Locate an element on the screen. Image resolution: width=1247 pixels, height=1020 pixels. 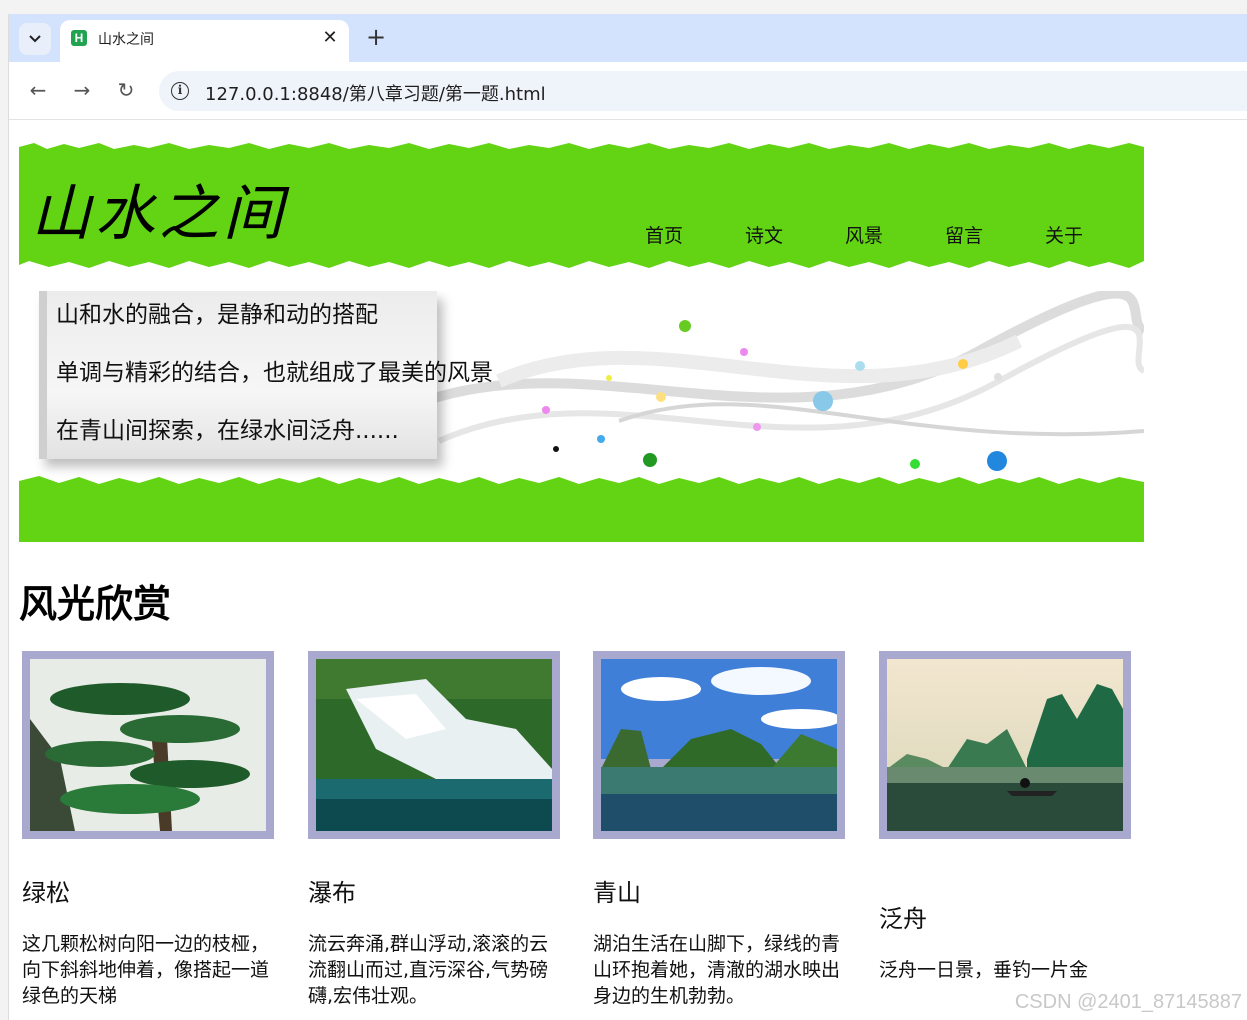
forward-arrow-icon: → is located at coordinates (82, 90).